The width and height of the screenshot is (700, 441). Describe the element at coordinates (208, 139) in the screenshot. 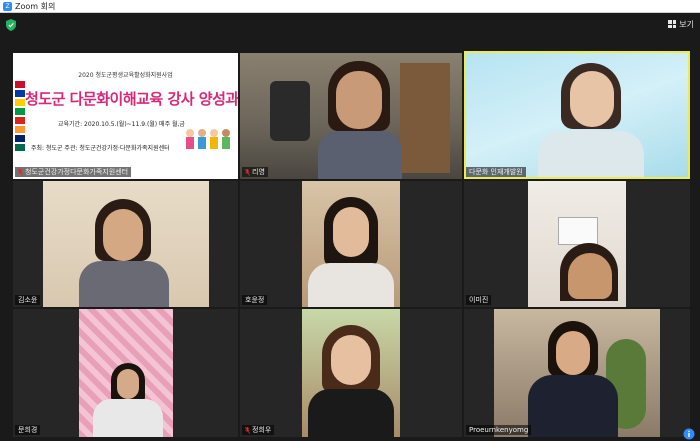

I see `cartoon-people-decoration` at that location.